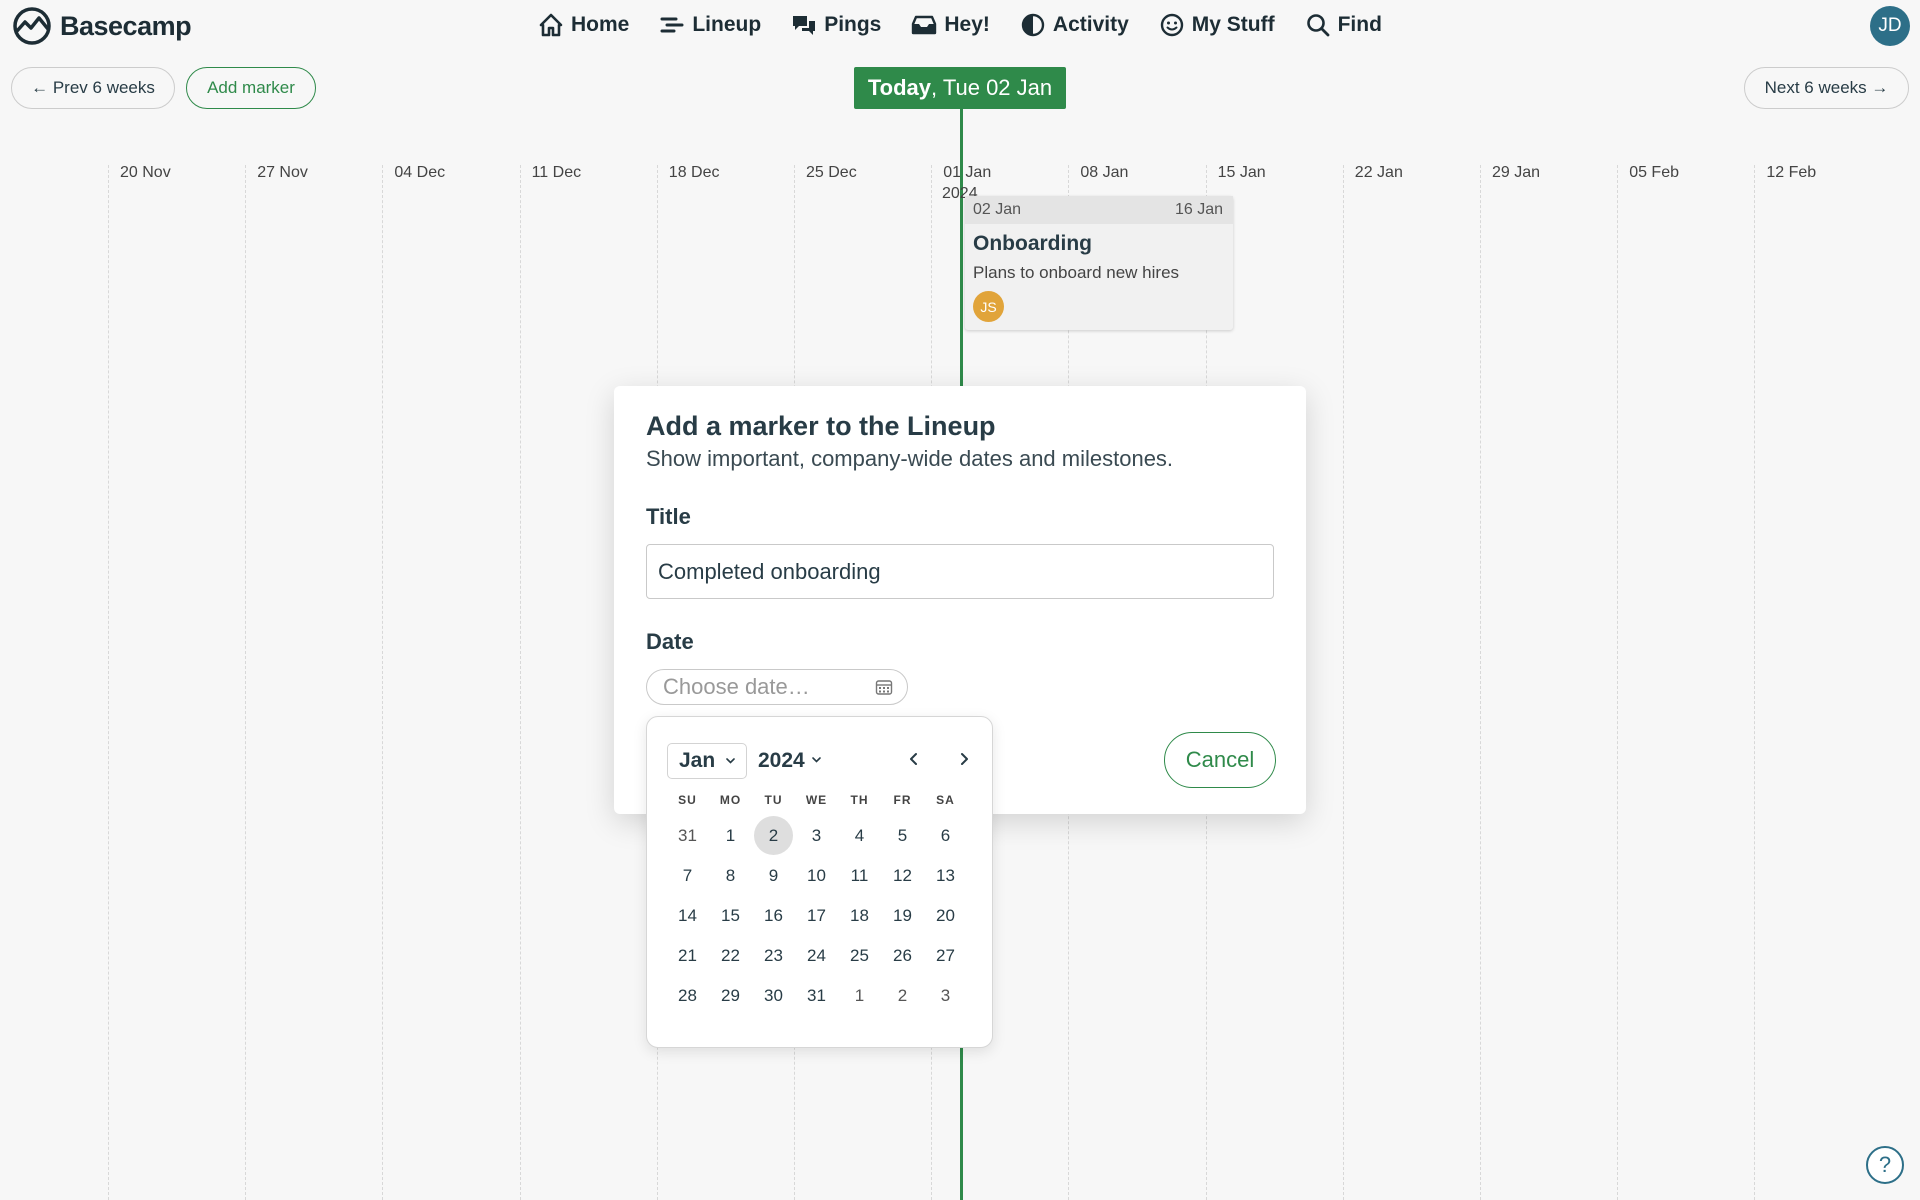 The height and width of the screenshot is (1200, 1920). Describe the element at coordinates (687, 996) in the screenshot. I see `calendar-day: 28` at that location.